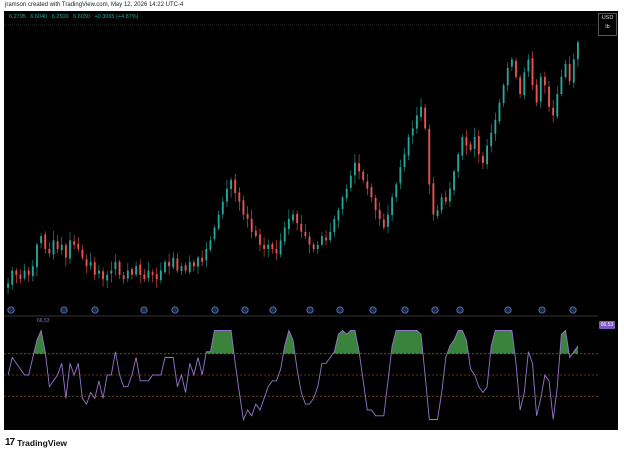 The height and width of the screenshot is (455, 624). I want to click on tradingview-brand: TradingView, so click(42, 442).